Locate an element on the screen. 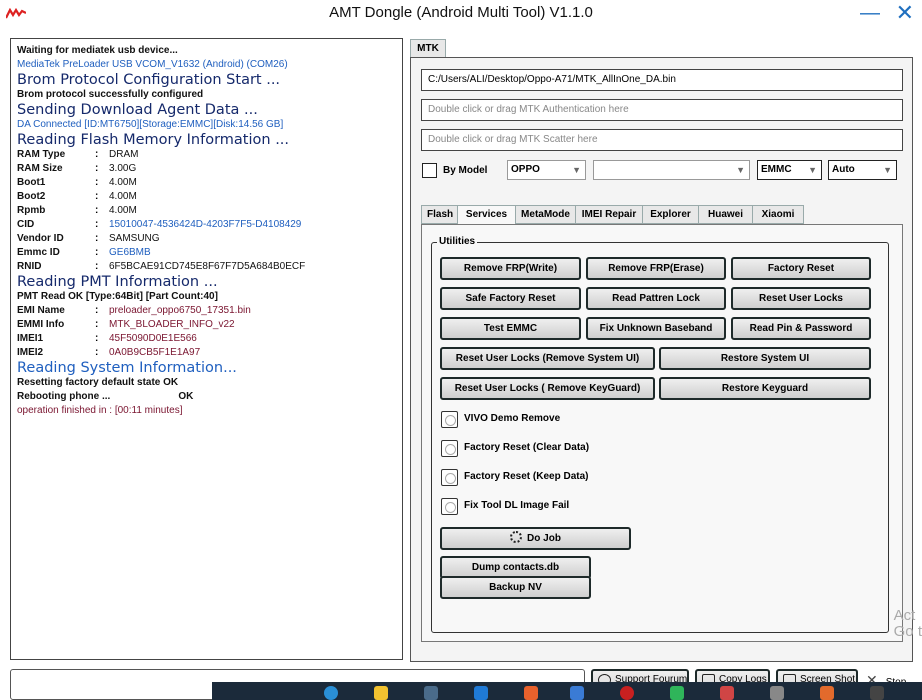  do-job-label: Do Job is located at coordinates (544, 538).